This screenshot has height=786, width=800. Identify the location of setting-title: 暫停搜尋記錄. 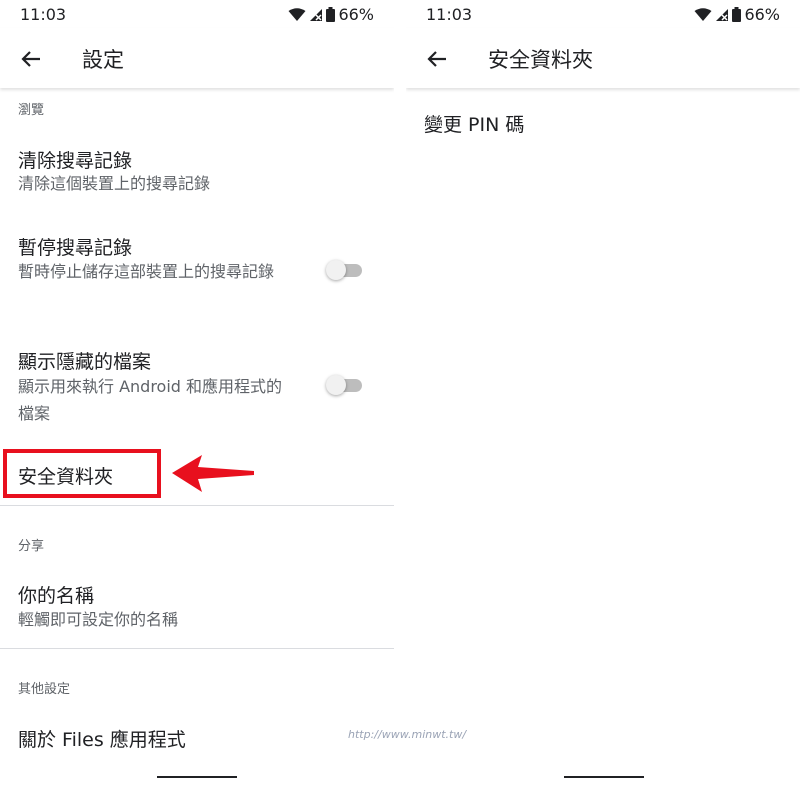
(75, 248).